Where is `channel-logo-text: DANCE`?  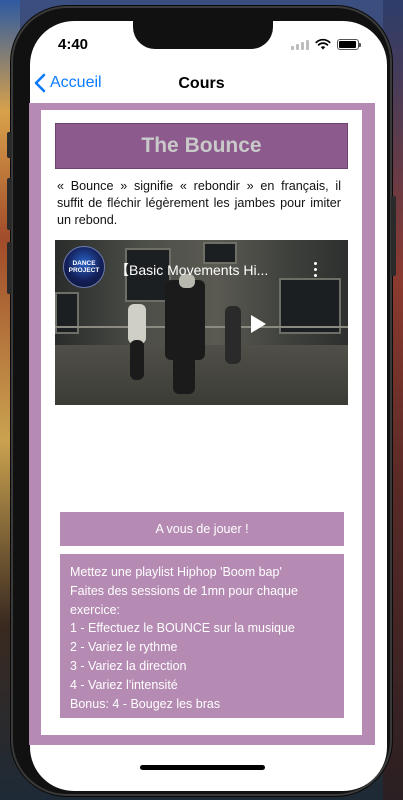
channel-logo-text: DANCE is located at coordinates (84, 263).